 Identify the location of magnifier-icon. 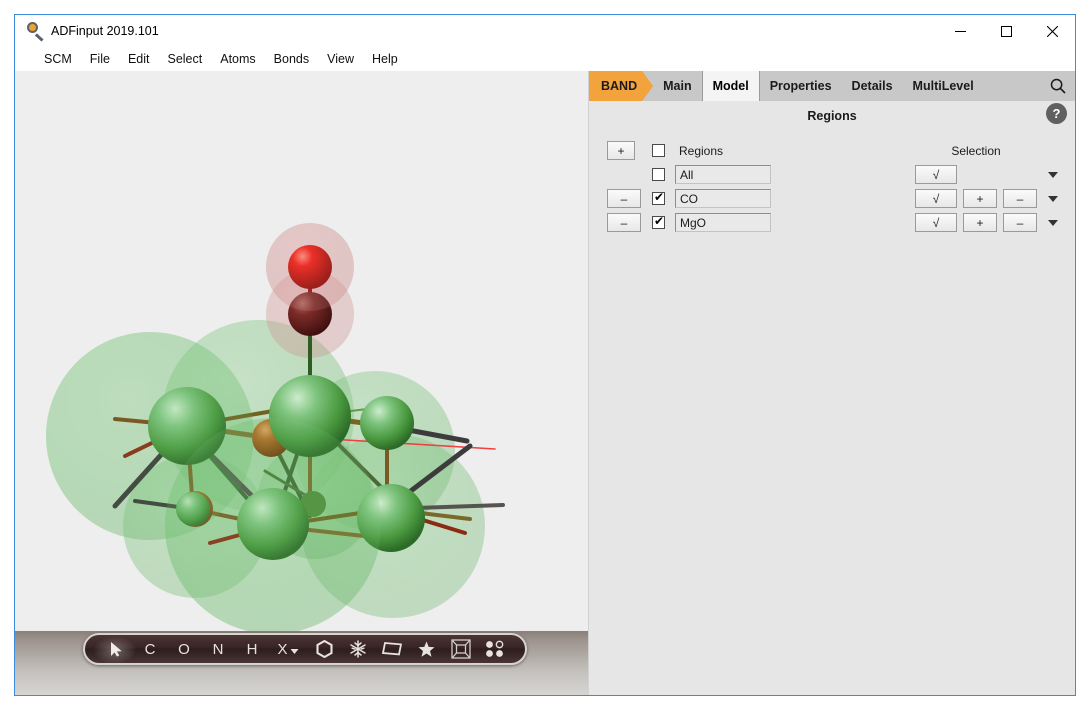
(36, 31).